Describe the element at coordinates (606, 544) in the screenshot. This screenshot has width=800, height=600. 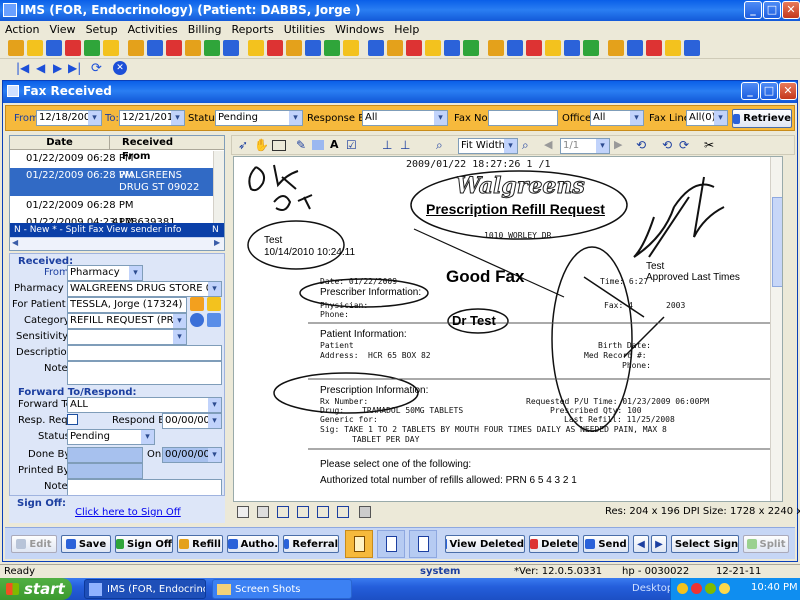
I see `send-button: Send` at that location.